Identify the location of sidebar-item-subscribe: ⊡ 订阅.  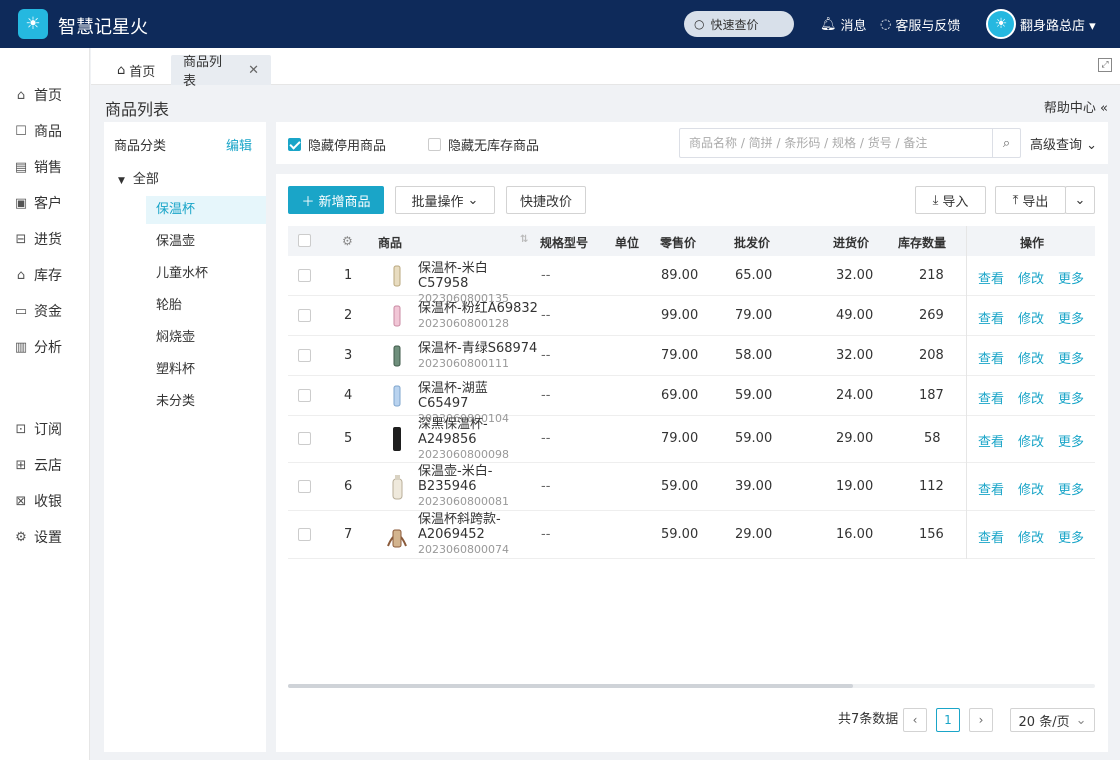
(38, 429).